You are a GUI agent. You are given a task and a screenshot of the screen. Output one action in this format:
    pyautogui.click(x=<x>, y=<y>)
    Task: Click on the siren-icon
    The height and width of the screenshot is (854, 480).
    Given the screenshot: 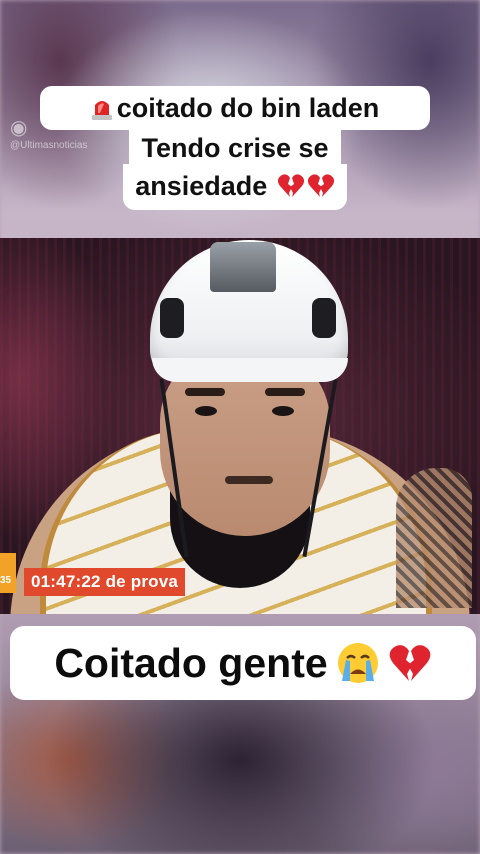 What is the action you would take?
    pyautogui.click(x=101, y=110)
    